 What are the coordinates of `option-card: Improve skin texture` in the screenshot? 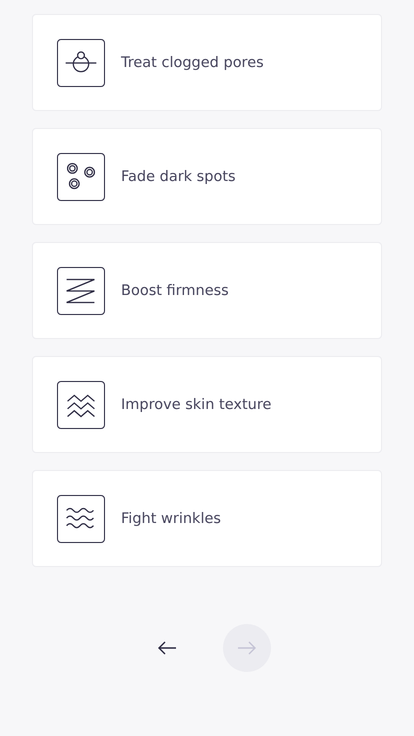 It's located at (207, 404).